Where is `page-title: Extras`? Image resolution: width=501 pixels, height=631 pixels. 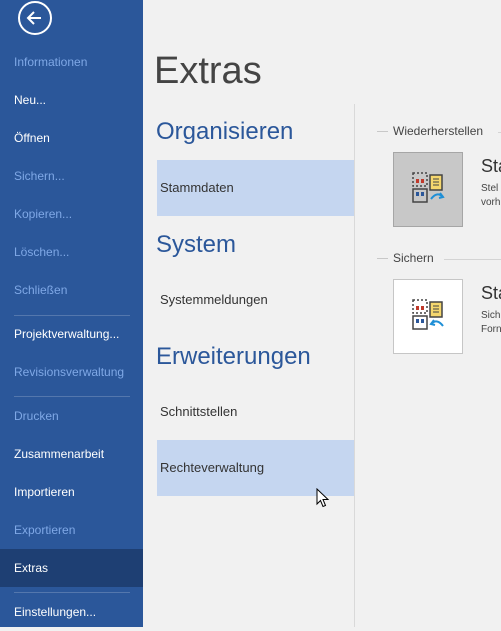 page-title: Extras is located at coordinates (208, 71).